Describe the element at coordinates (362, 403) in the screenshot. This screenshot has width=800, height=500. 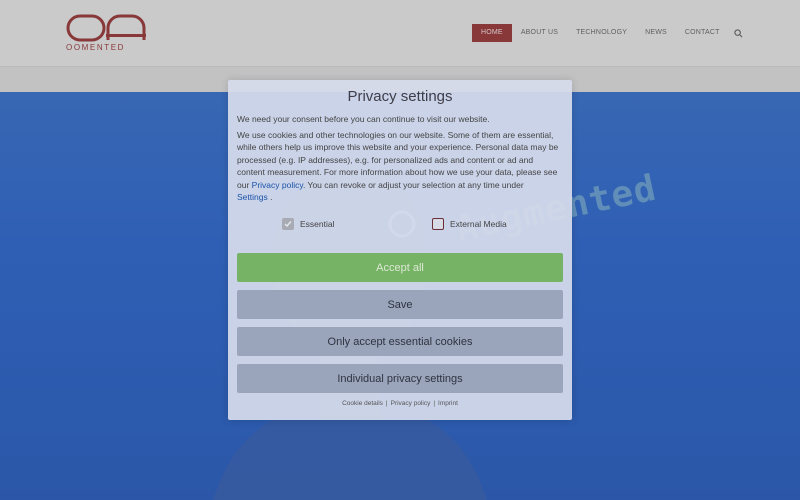
I see `cookie-details-link: Cookie details` at that location.